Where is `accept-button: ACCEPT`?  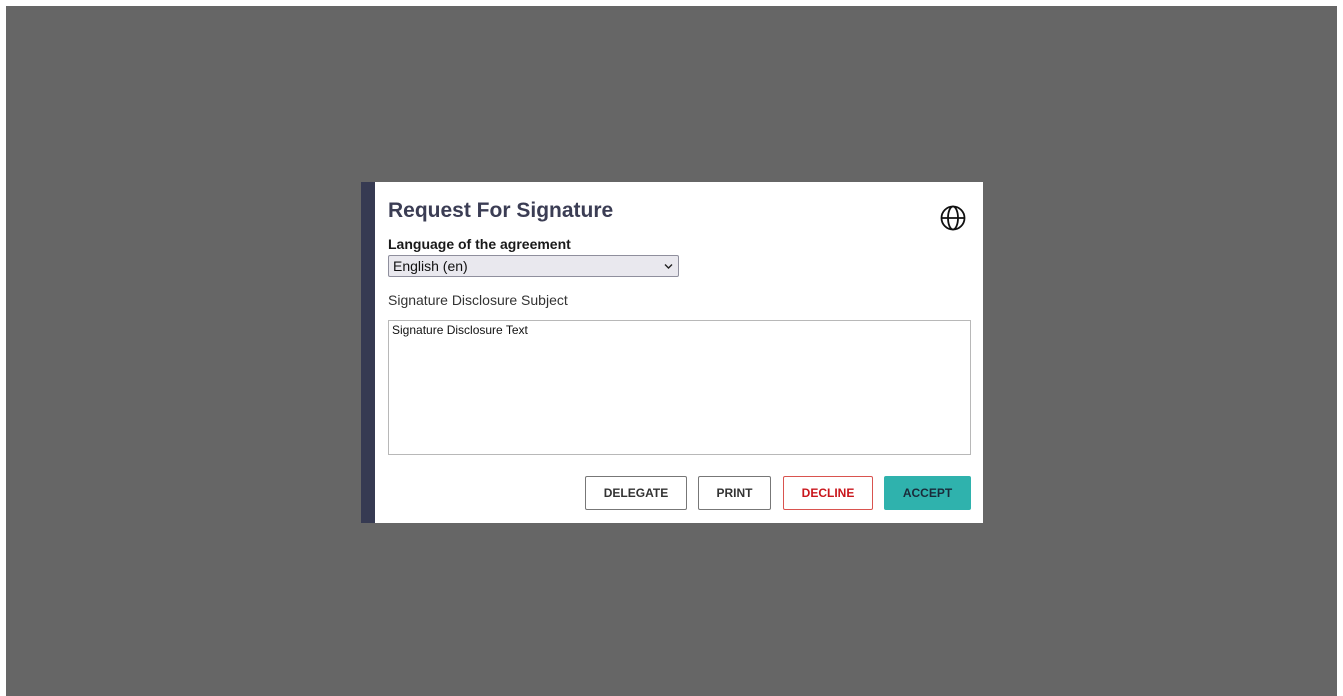
accept-button: ACCEPT is located at coordinates (927, 493).